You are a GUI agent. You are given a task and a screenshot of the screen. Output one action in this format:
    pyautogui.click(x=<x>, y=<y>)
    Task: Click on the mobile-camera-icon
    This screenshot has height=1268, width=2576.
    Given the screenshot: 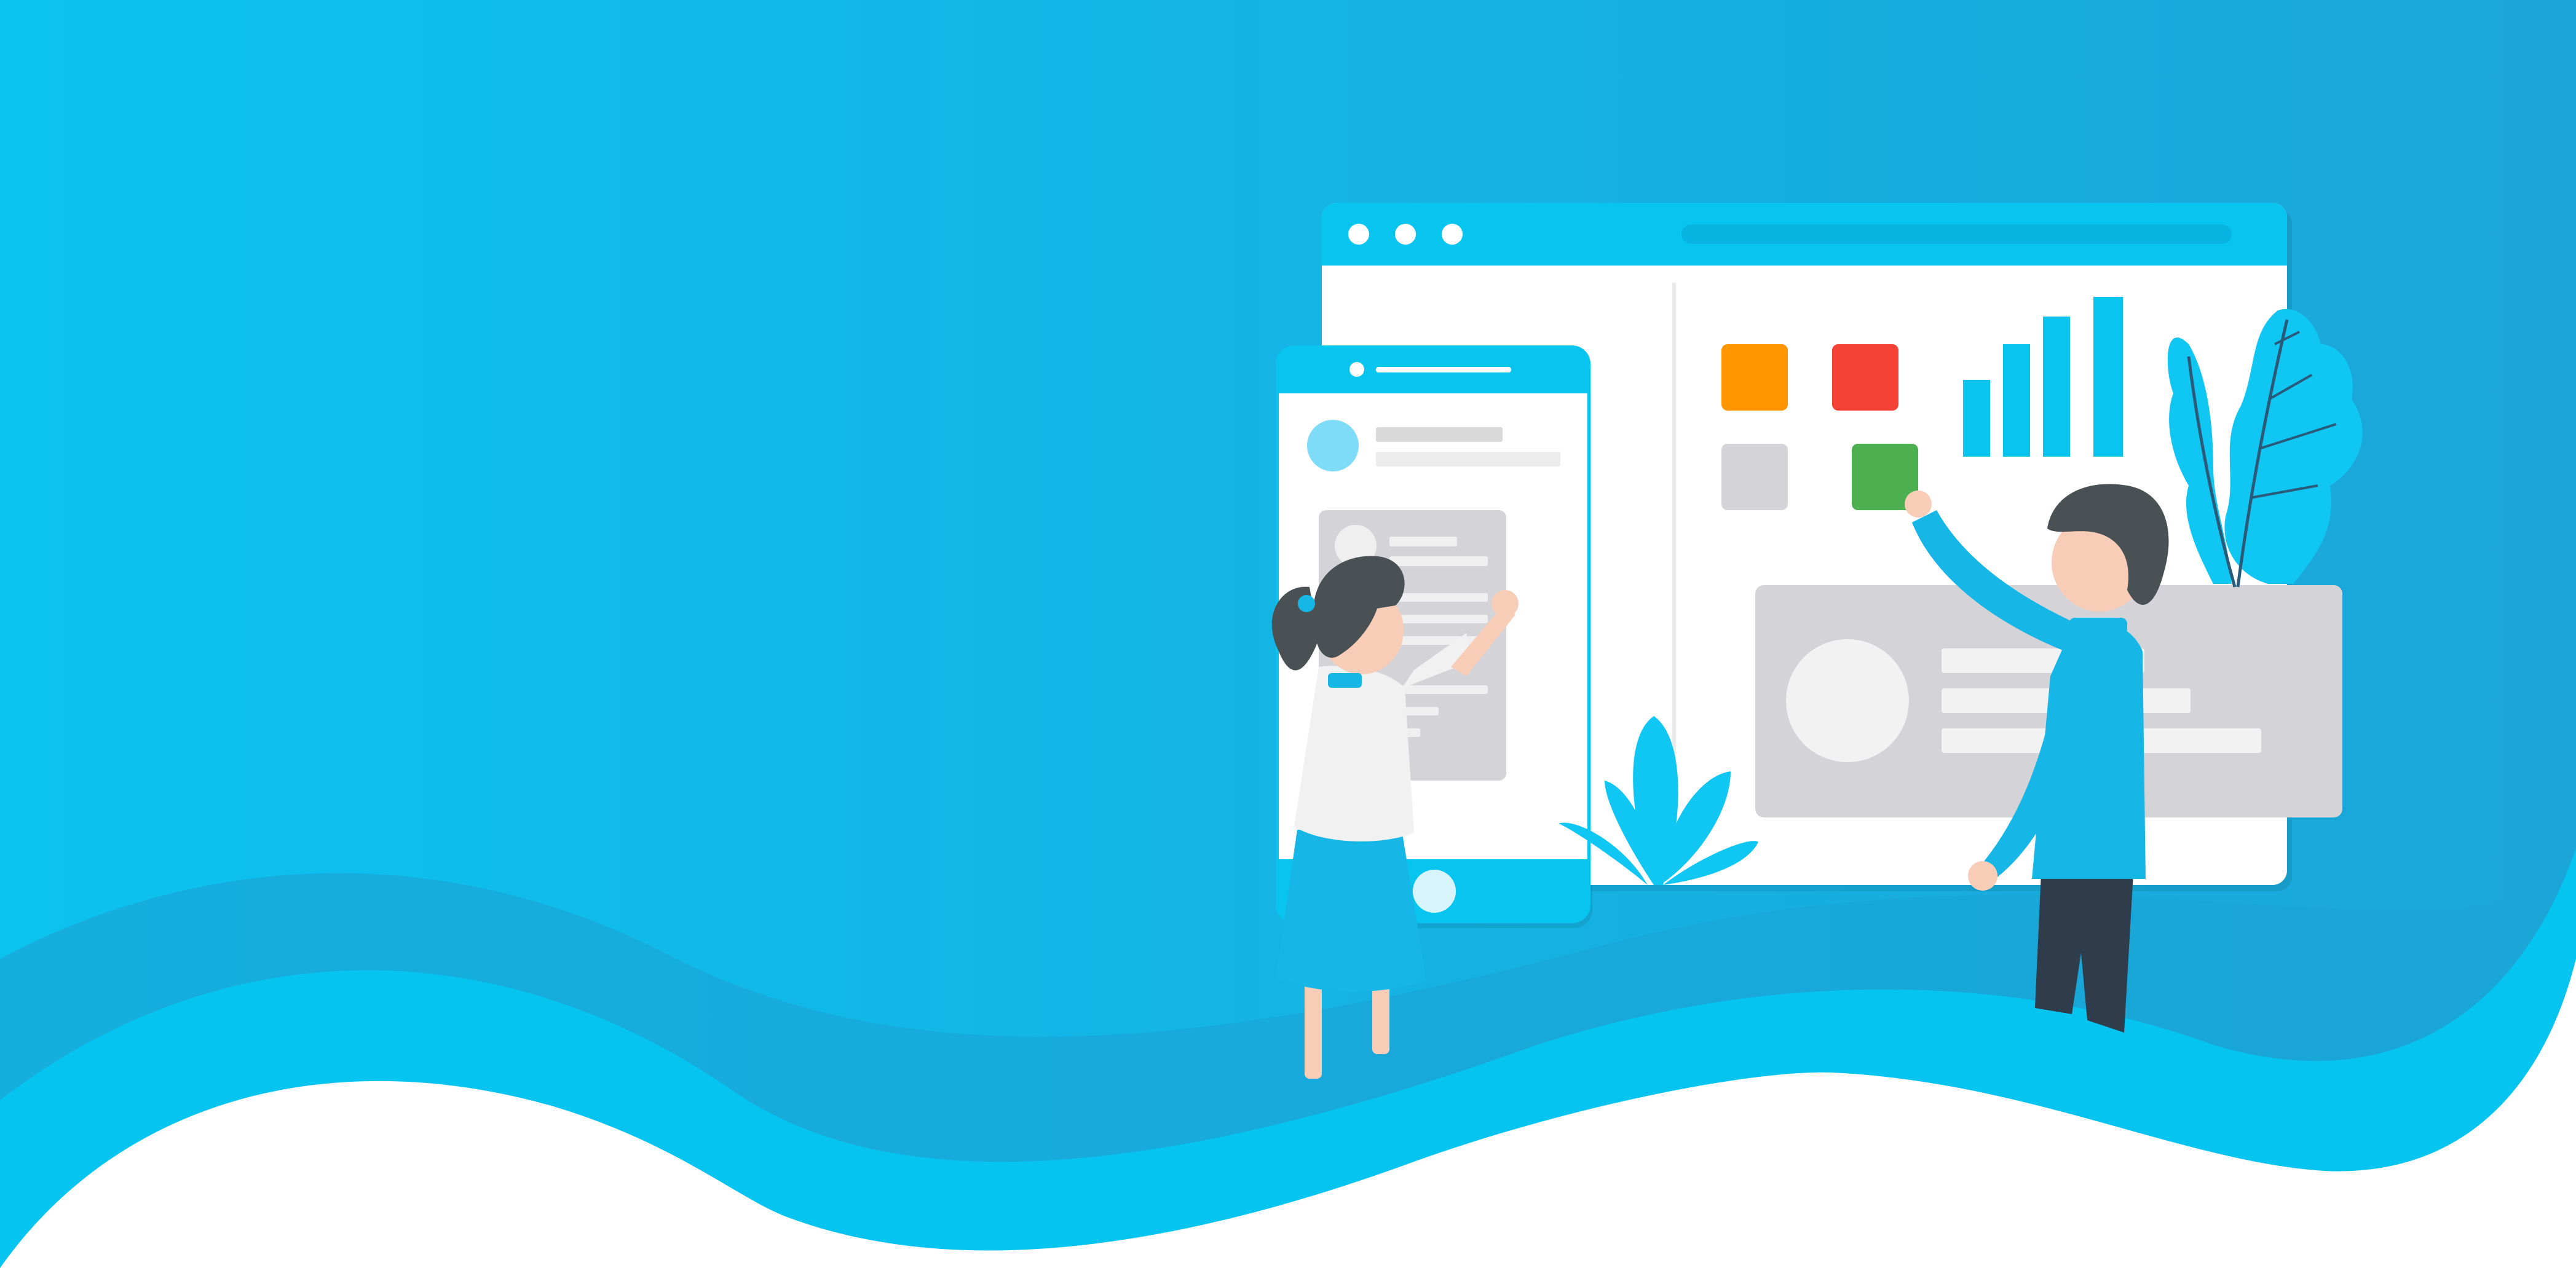 What is the action you would take?
    pyautogui.click(x=1356, y=369)
    